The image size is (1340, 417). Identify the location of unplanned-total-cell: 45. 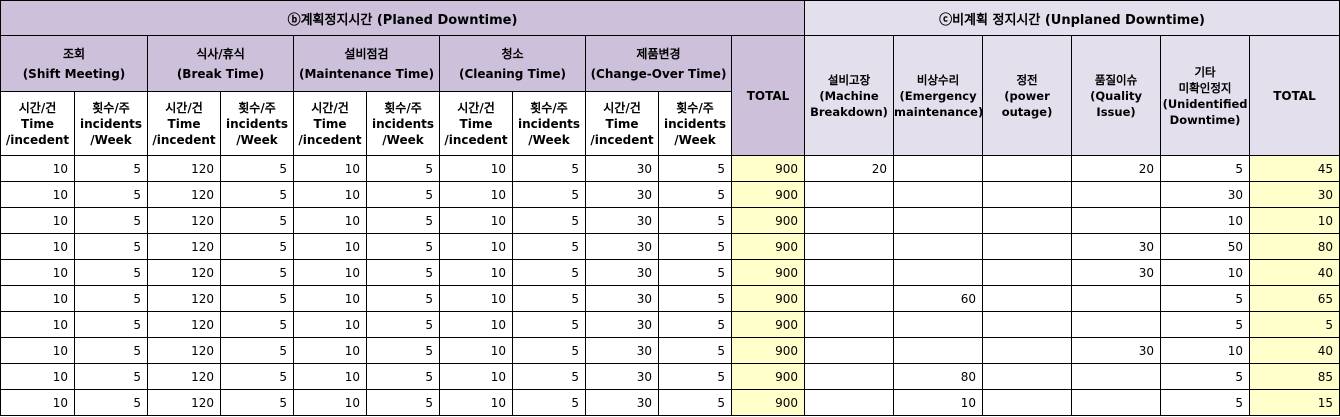
(1294, 168).